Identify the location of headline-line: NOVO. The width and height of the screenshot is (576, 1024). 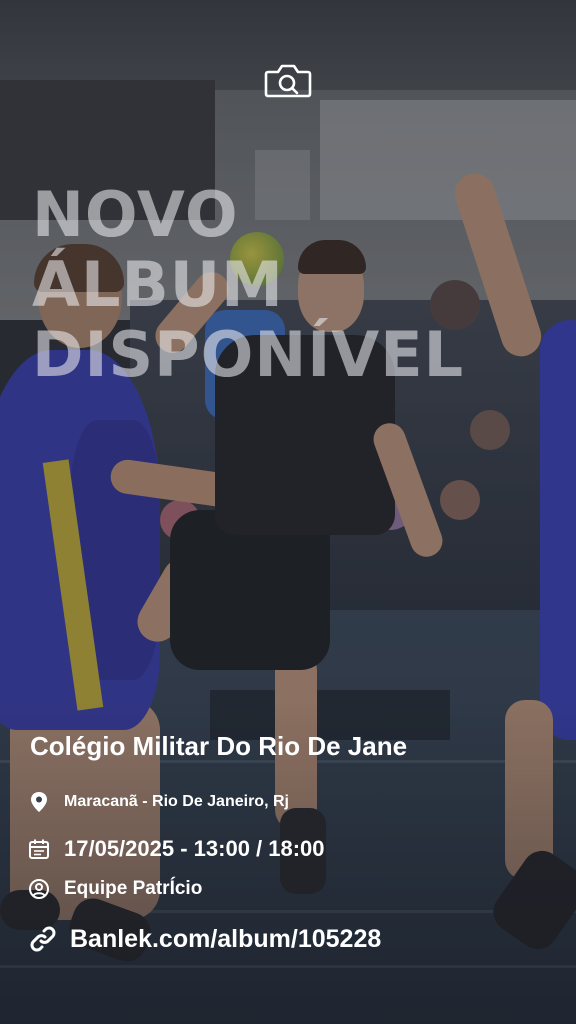
(135, 214).